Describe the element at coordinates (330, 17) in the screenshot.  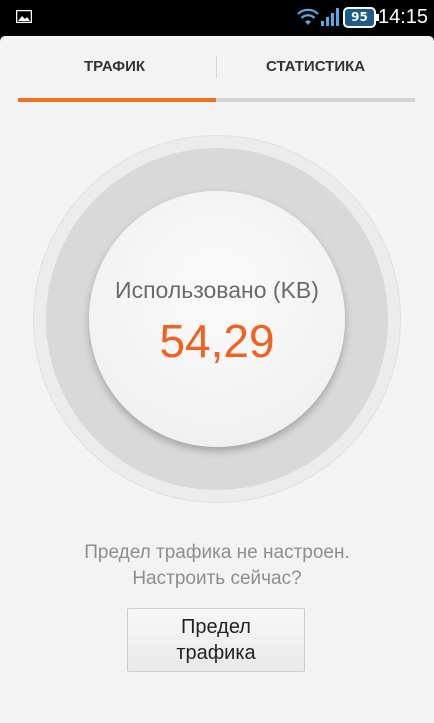
I see `signal-icon` at that location.